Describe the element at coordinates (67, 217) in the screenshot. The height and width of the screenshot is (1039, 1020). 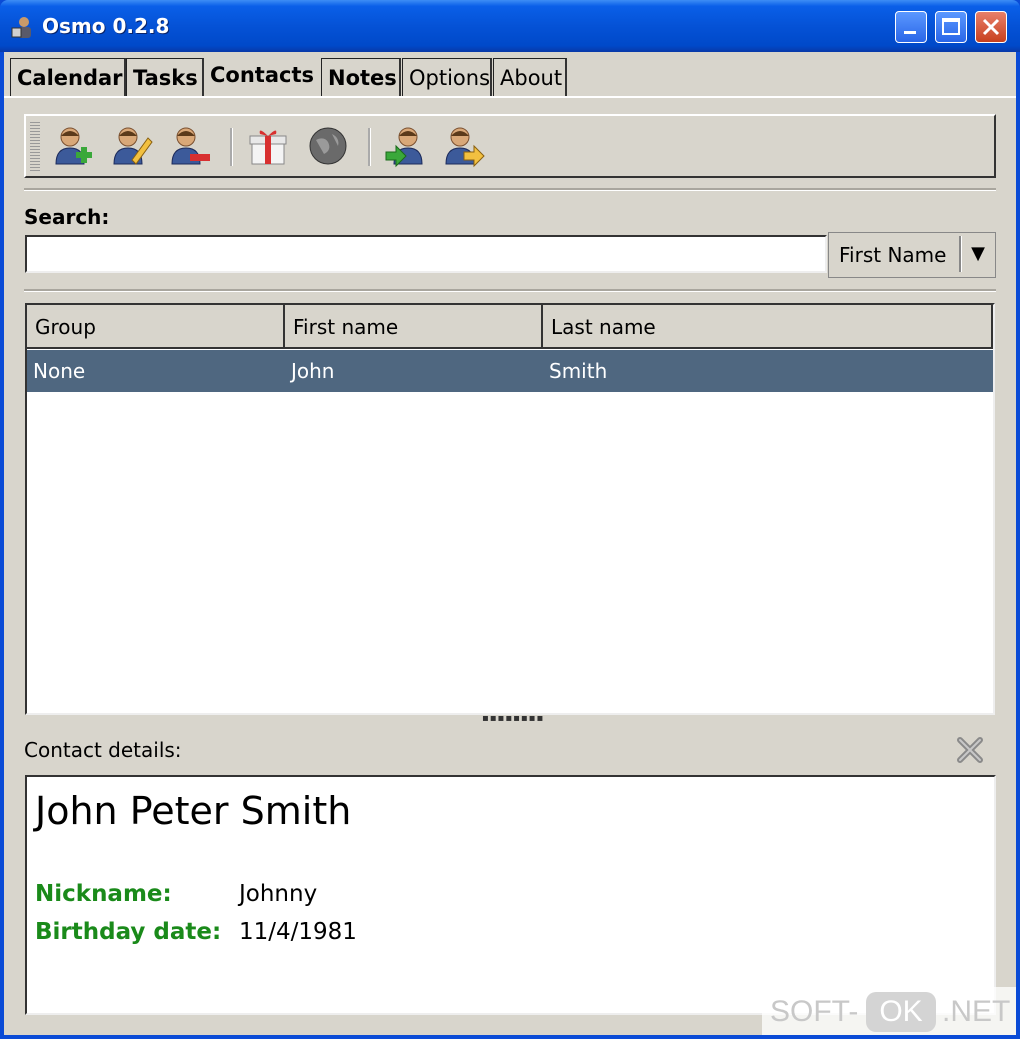
I see `search-label: Search:` at that location.